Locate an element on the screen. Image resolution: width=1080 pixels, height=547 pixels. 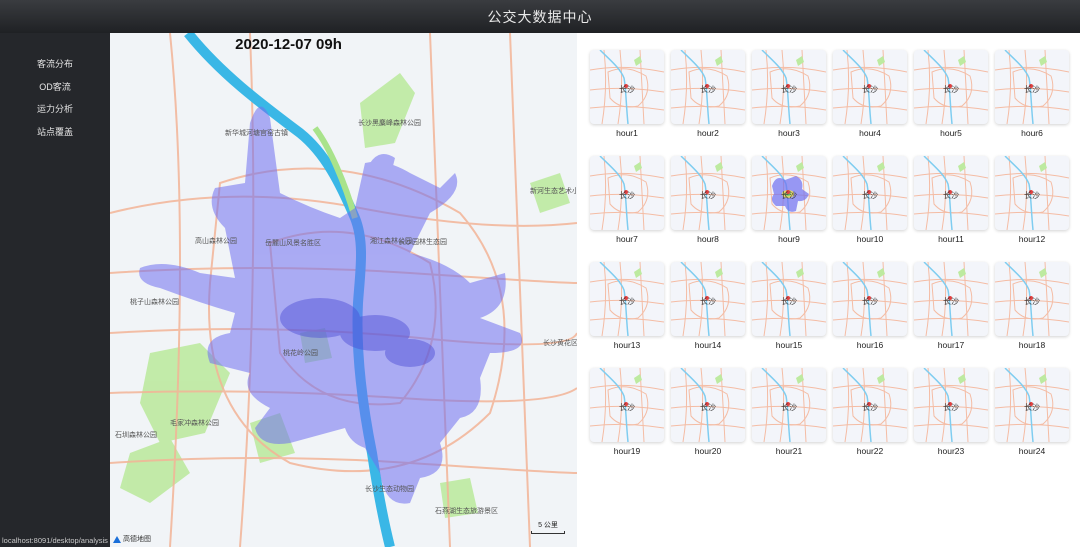
thumbnail-hour-label: hour15 is located at coordinates (789, 345).